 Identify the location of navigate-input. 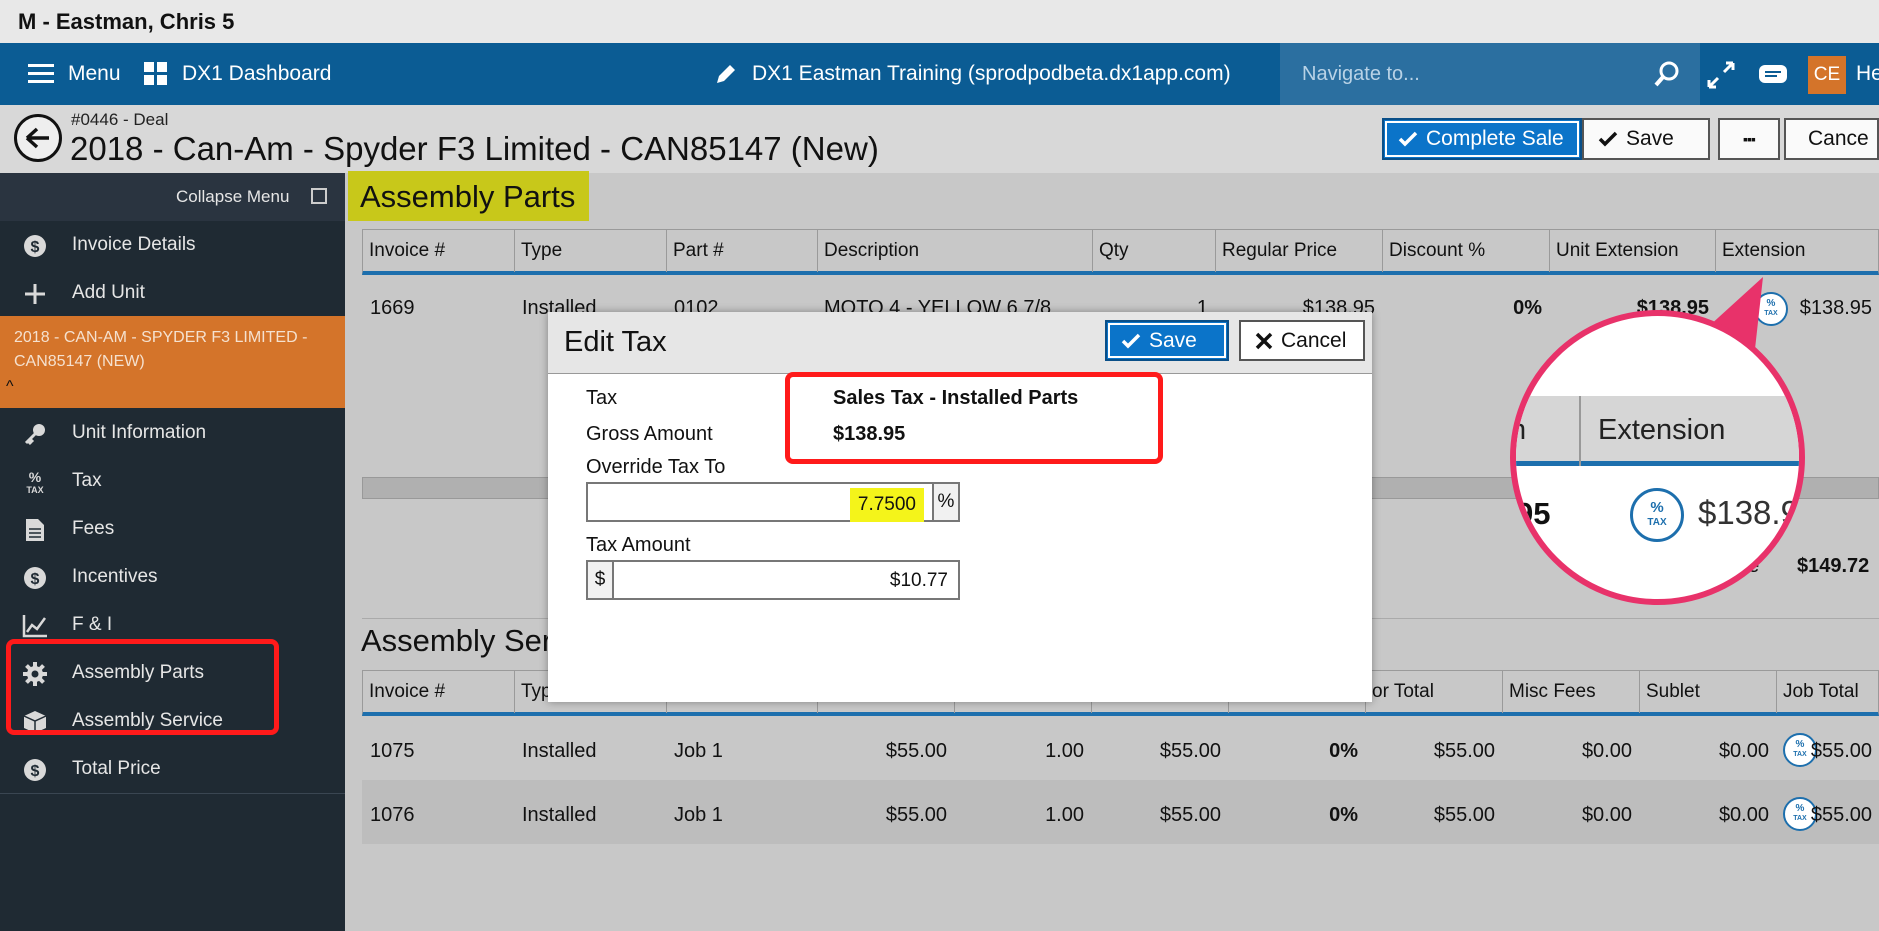
(1462, 74).